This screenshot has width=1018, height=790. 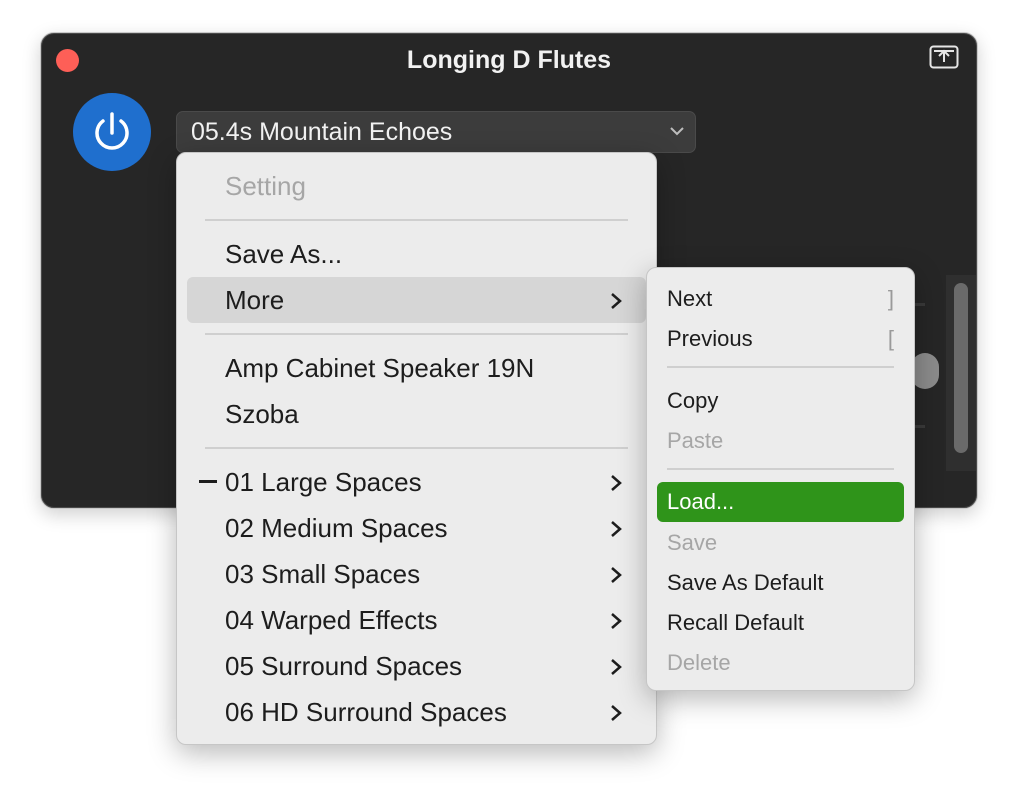 What do you see at coordinates (695, 440) in the screenshot?
I see `menu-item-paste: Paste` at bounding box center [695, 440].